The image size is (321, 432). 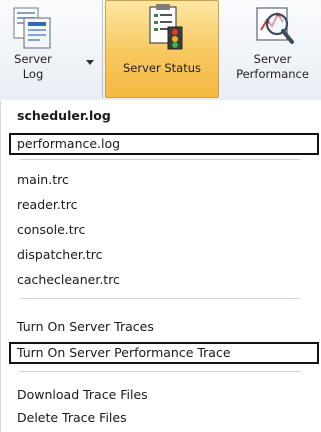 What do you see at coordinates (34, 29) in the screenshot?
I see `document-log-icon` at bounding box center [34, 29].